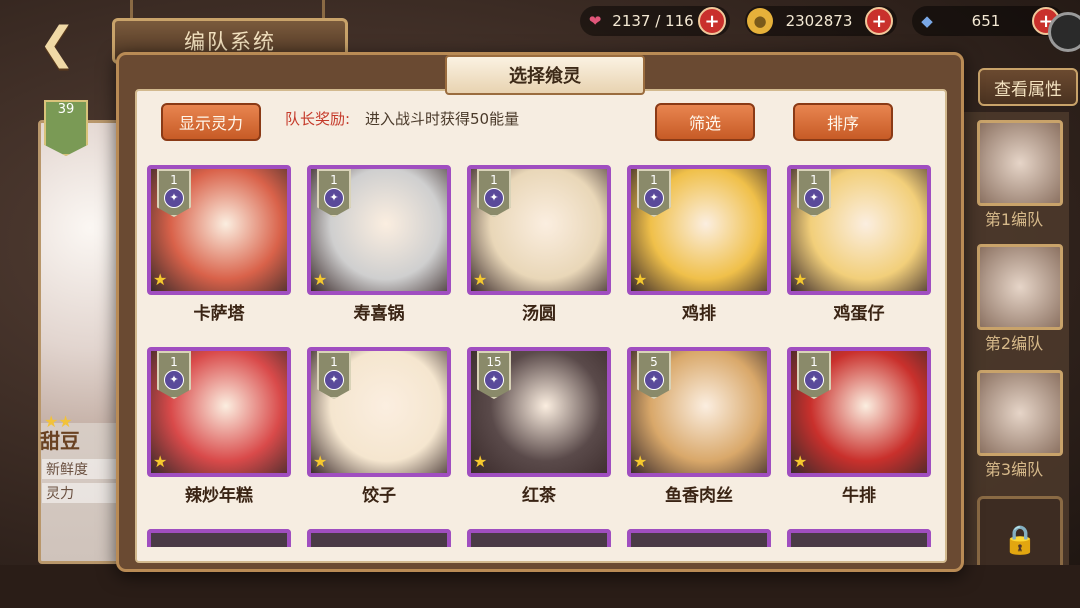  Describe the element at coordinates (219, 314) in the screenshot. I see `spirit-name: 卡萨塔` at that location.